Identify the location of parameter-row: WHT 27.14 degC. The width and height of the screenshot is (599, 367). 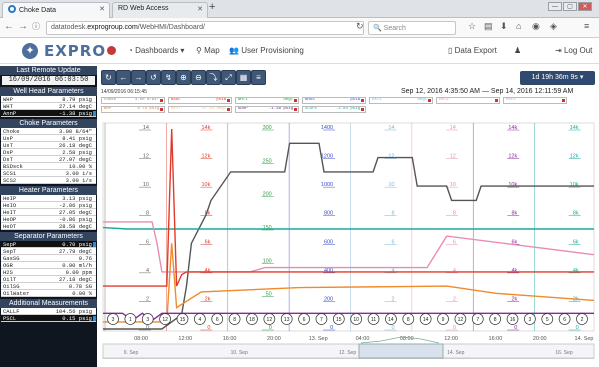
(48, 106).